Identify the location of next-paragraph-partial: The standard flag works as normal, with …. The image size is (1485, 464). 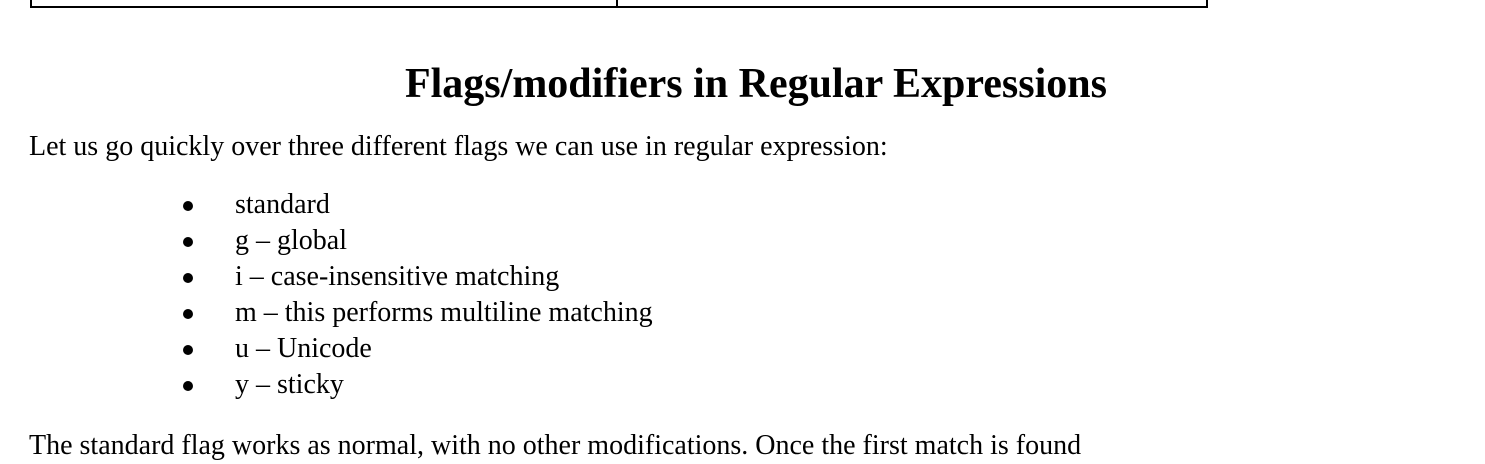
(555, 445).